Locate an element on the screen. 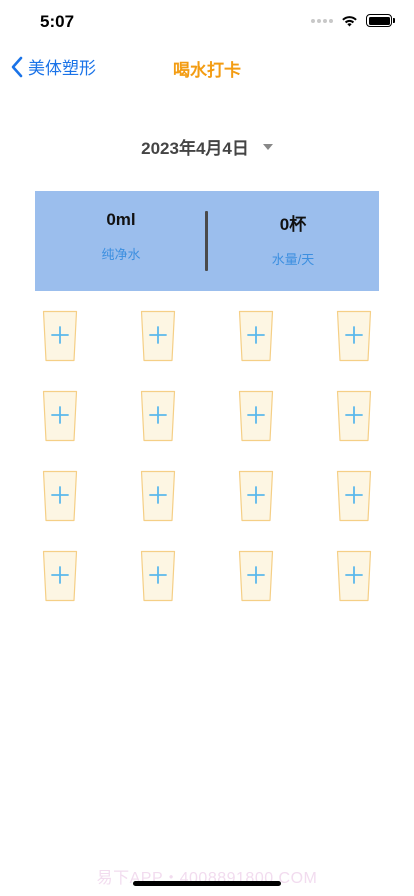 The width and height of the screenshot is (414, 896). cellular-signal-icon is located at coordinates (322, 20).